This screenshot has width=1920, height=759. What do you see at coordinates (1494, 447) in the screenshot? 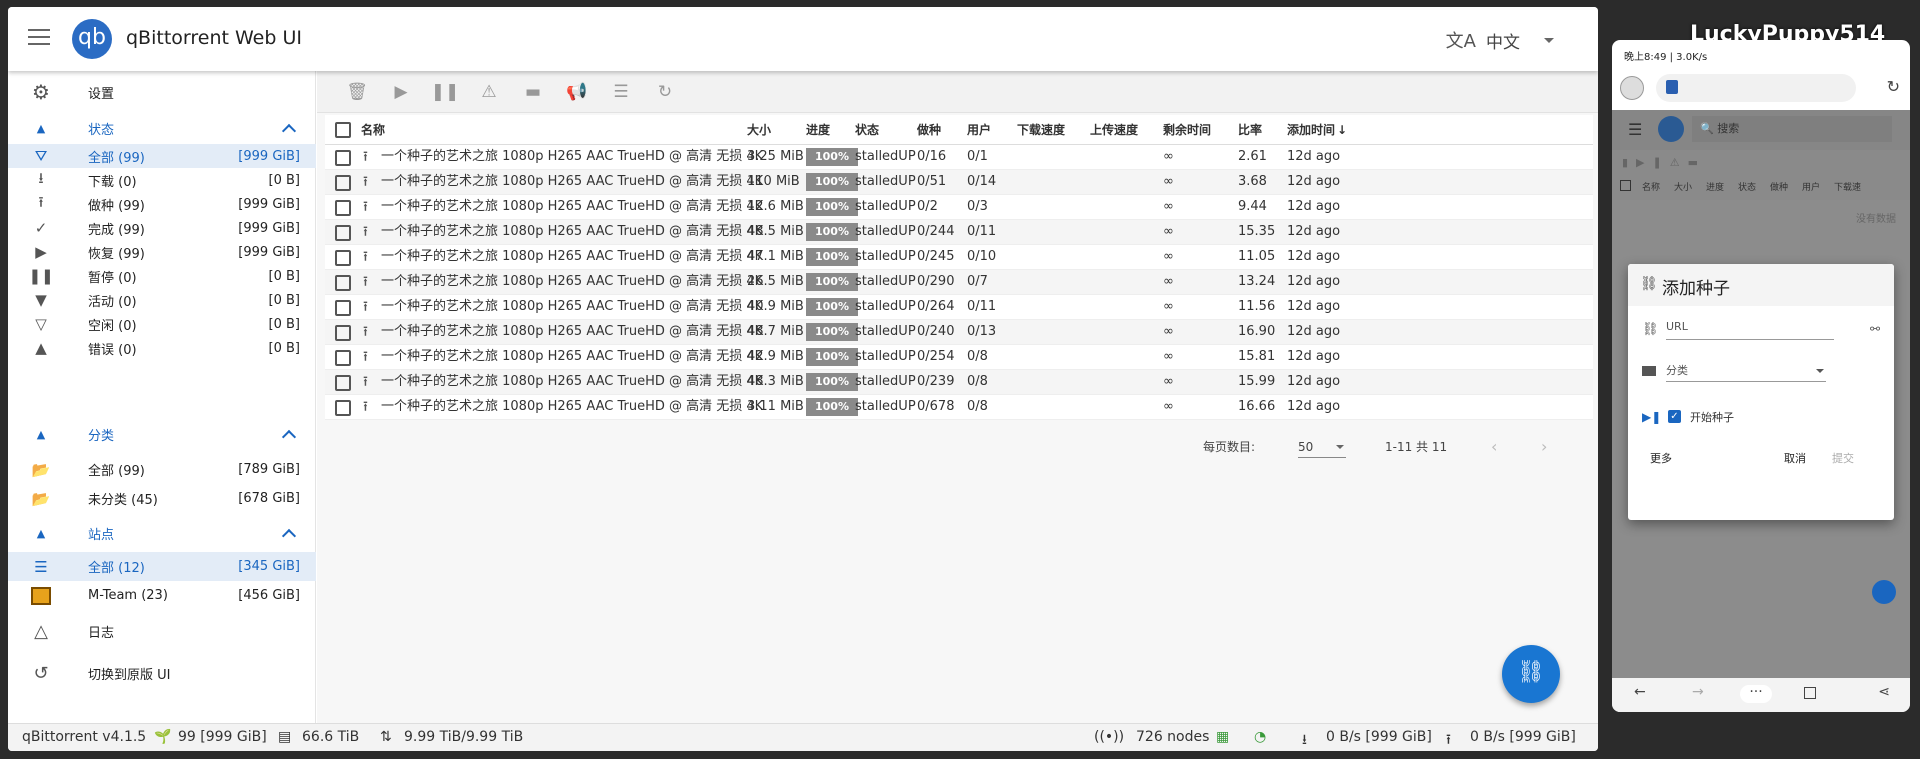
I see `prev-page-icon: ‹` at bounding box center [1494, 447].